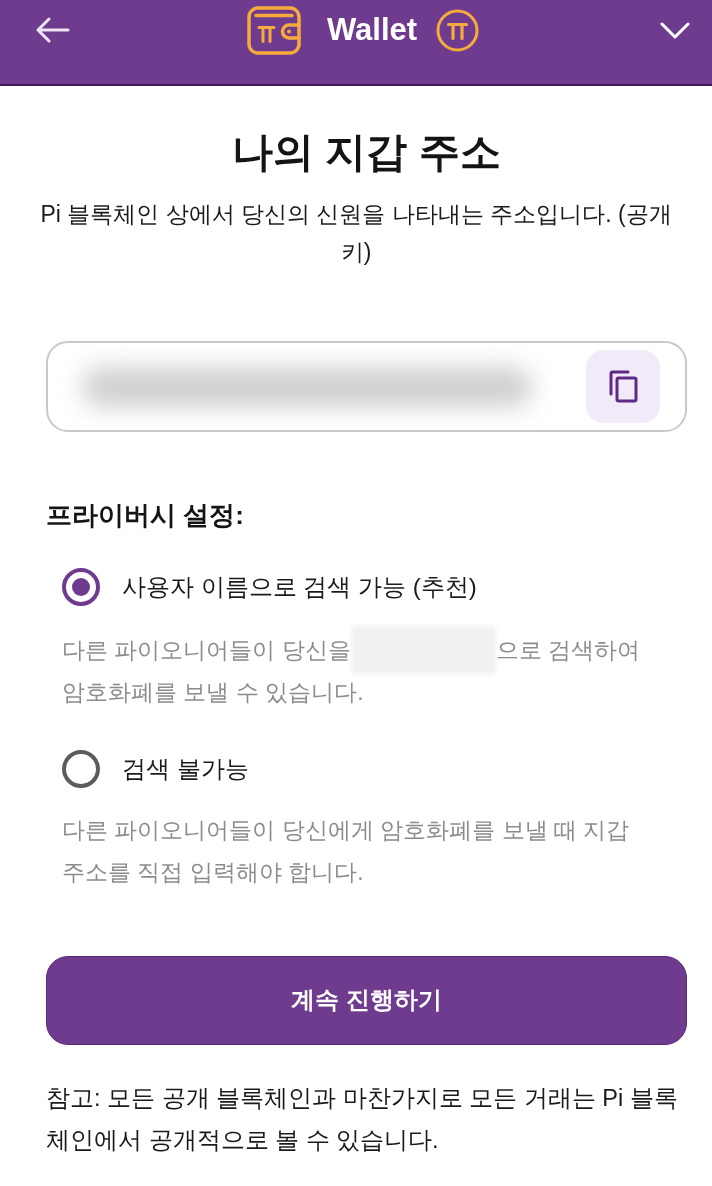 The height and width of the screenshot is (1186, 712). I want to click on privacy-option: 사용자 이름으로 검색 가능 (추천), so click(269, 587).